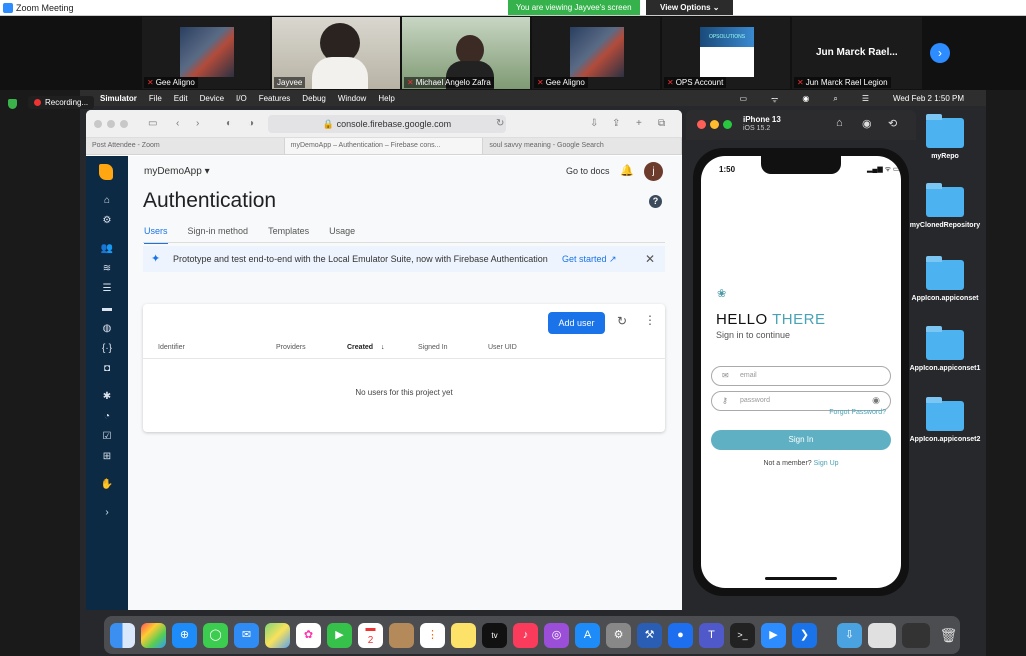 Image resolution: width=1026 pixels, height=656 pixels. Describe the element at coordinates (122, 635) in the screenshot. I see `finder-icon` at that location.